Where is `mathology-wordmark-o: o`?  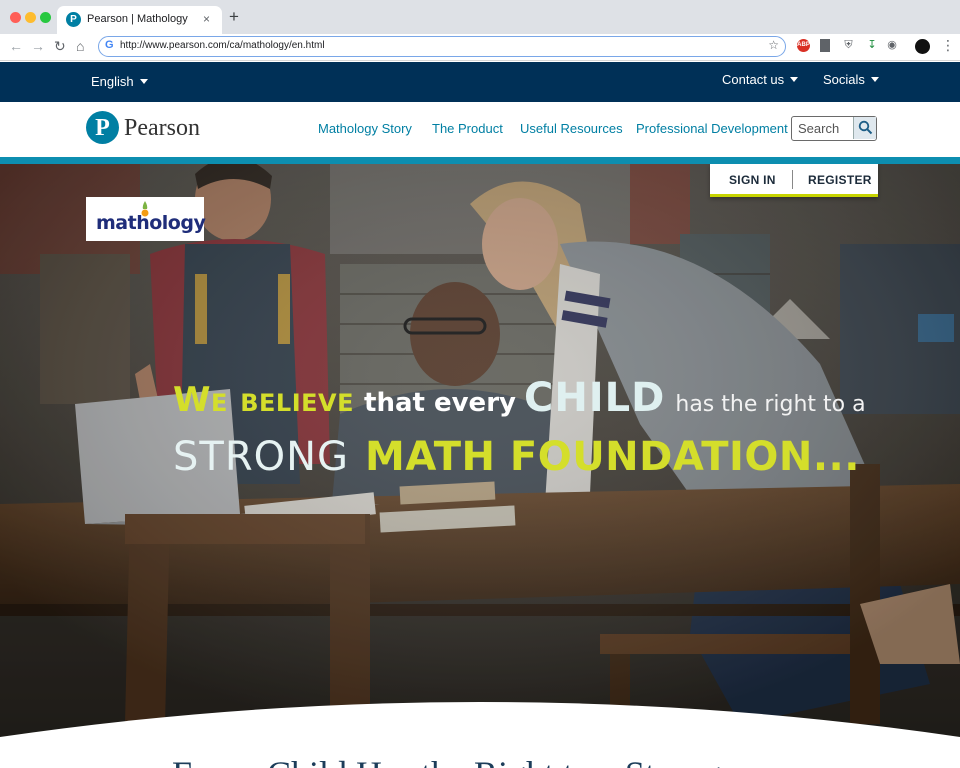
mathology-wordmark-o: o is located at coordinates (155, 223).